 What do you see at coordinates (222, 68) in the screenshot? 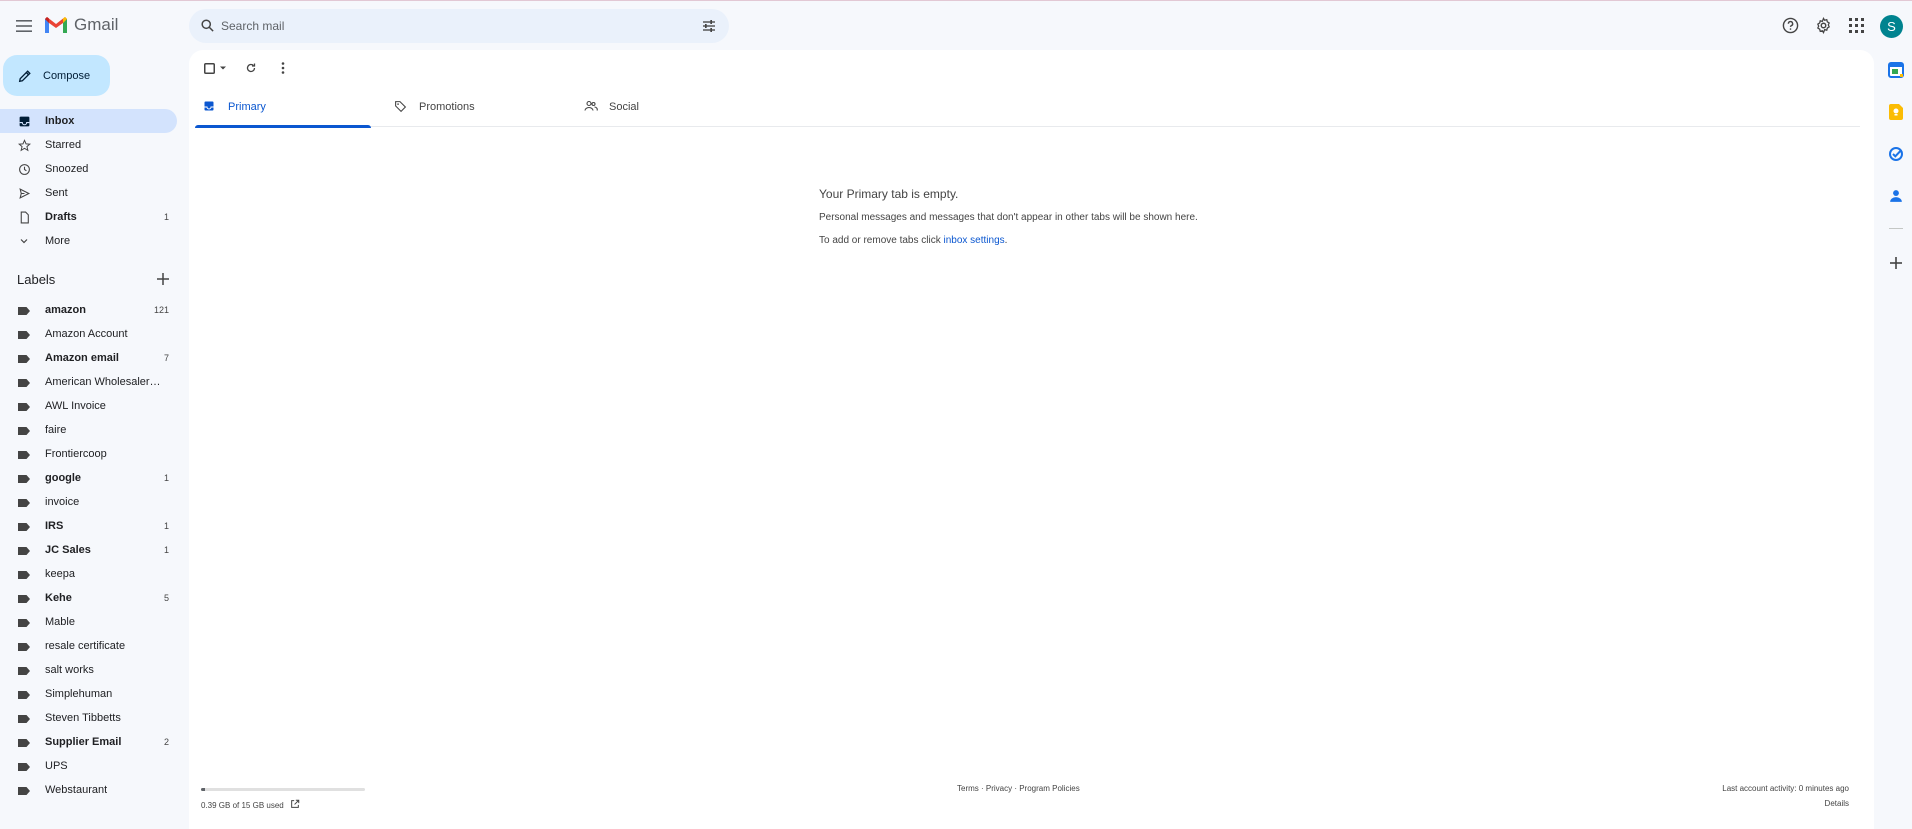
I see `caret-down-icon` at bounding box center [222, 68].